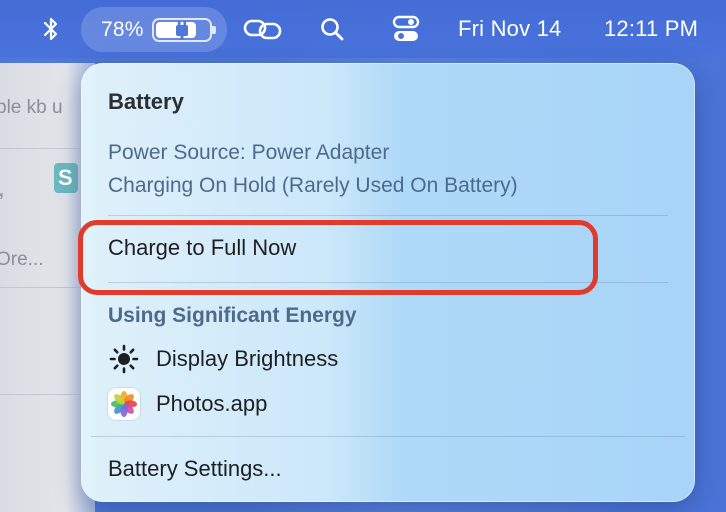 The height and width of the screenshot is (512, 726). What do you see at coordinates (249, 152) in the screenshot?
I see `power-source-label: Power Source: Power Adapter` at bounding box center [249, 152].